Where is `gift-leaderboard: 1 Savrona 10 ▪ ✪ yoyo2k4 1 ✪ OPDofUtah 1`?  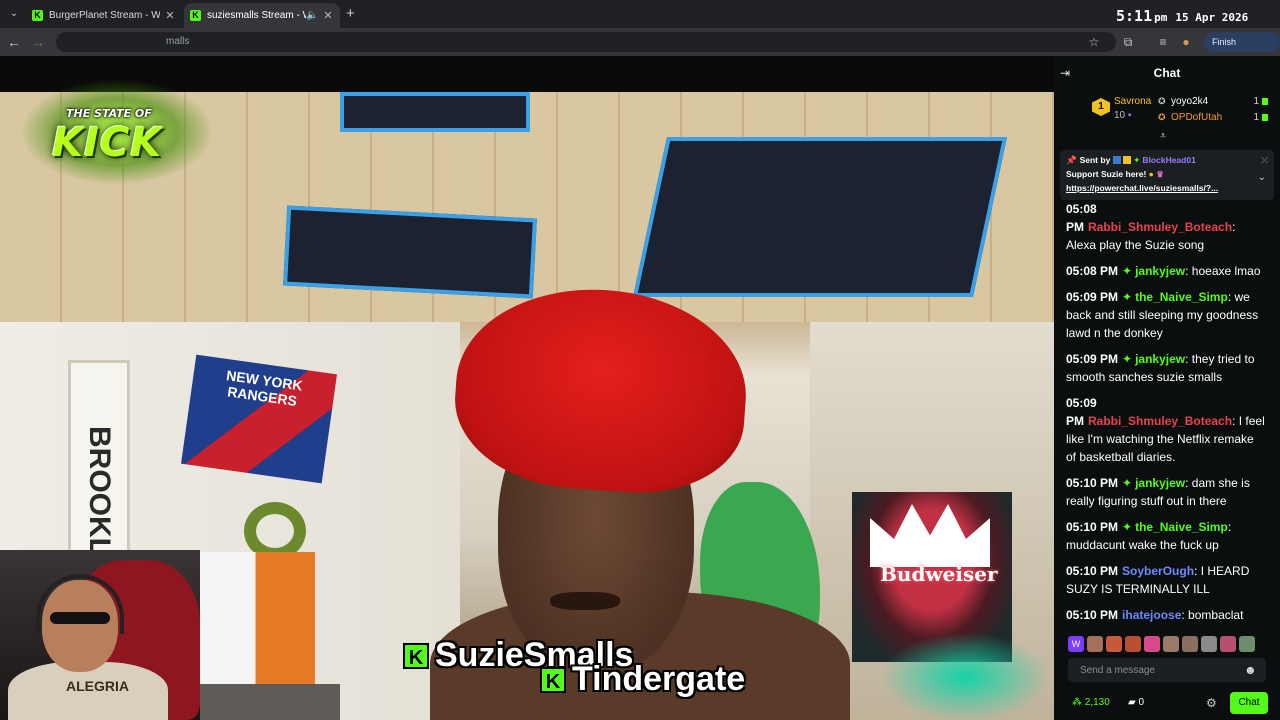
gift-leaderboard: 1 Savrona 10 ▪ ✪ yoyo2k4 1 ✪ OPDofUtah 1 is located at coordinates (1183, 116).